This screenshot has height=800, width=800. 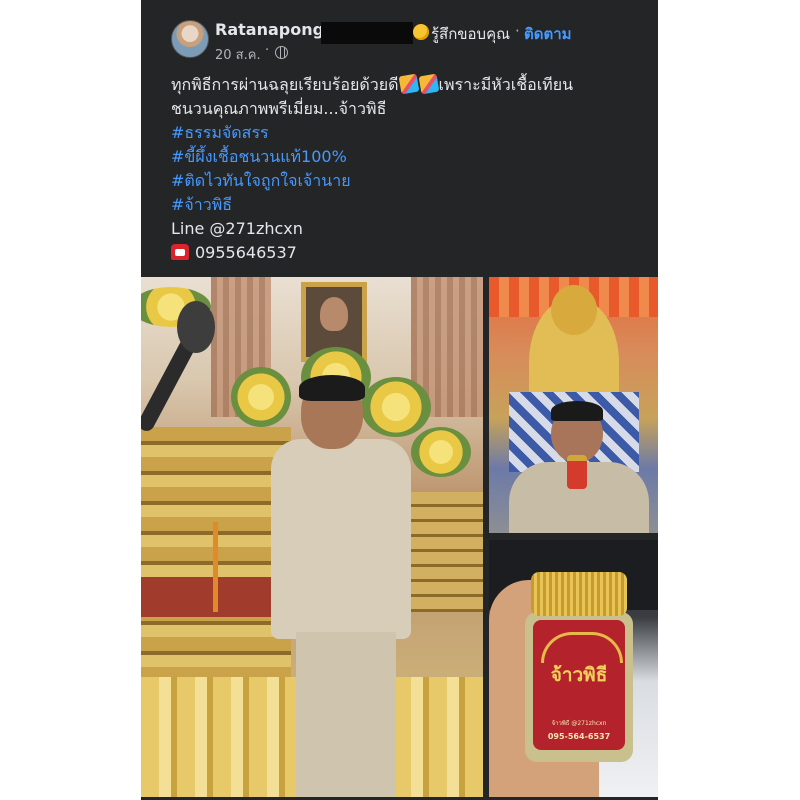 I want to click on hashtag-link: #ขี้ผึ้งเชื้อชนวนแท้100%, so click(x=406, y=157).